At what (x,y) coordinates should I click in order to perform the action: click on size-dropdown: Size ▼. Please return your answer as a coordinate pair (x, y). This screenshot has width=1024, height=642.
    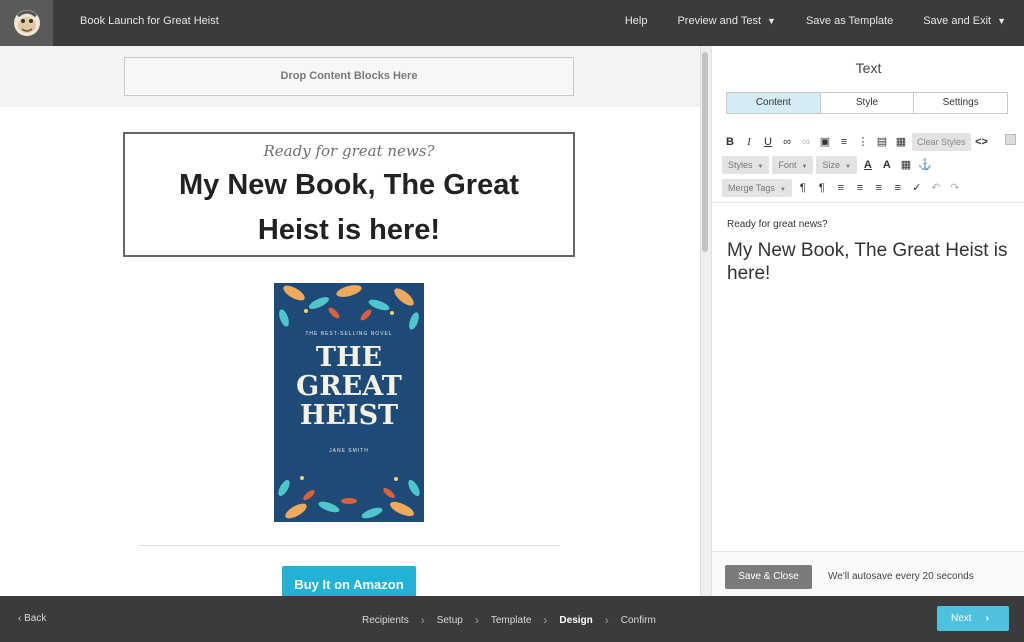
    Looking at the image, I should click on (836, 164).